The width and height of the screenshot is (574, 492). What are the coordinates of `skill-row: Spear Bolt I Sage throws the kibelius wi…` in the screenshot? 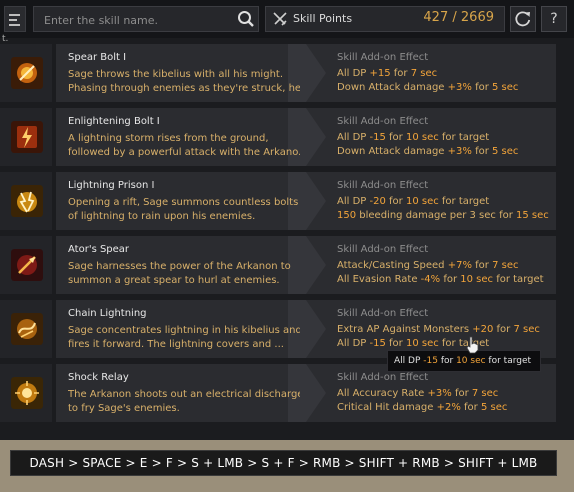 It's located at (278, 73).